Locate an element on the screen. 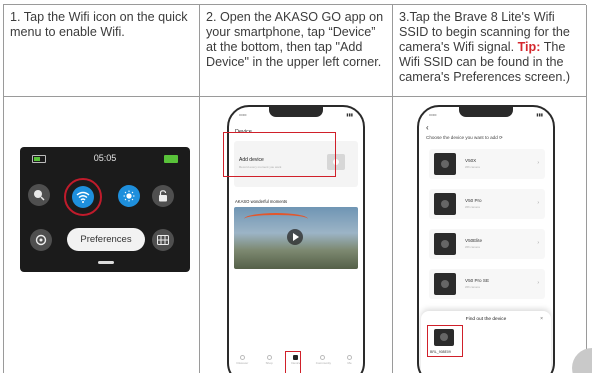 The image size is (592, 373). mode-dial-icon is located at coordinates (41, 240).